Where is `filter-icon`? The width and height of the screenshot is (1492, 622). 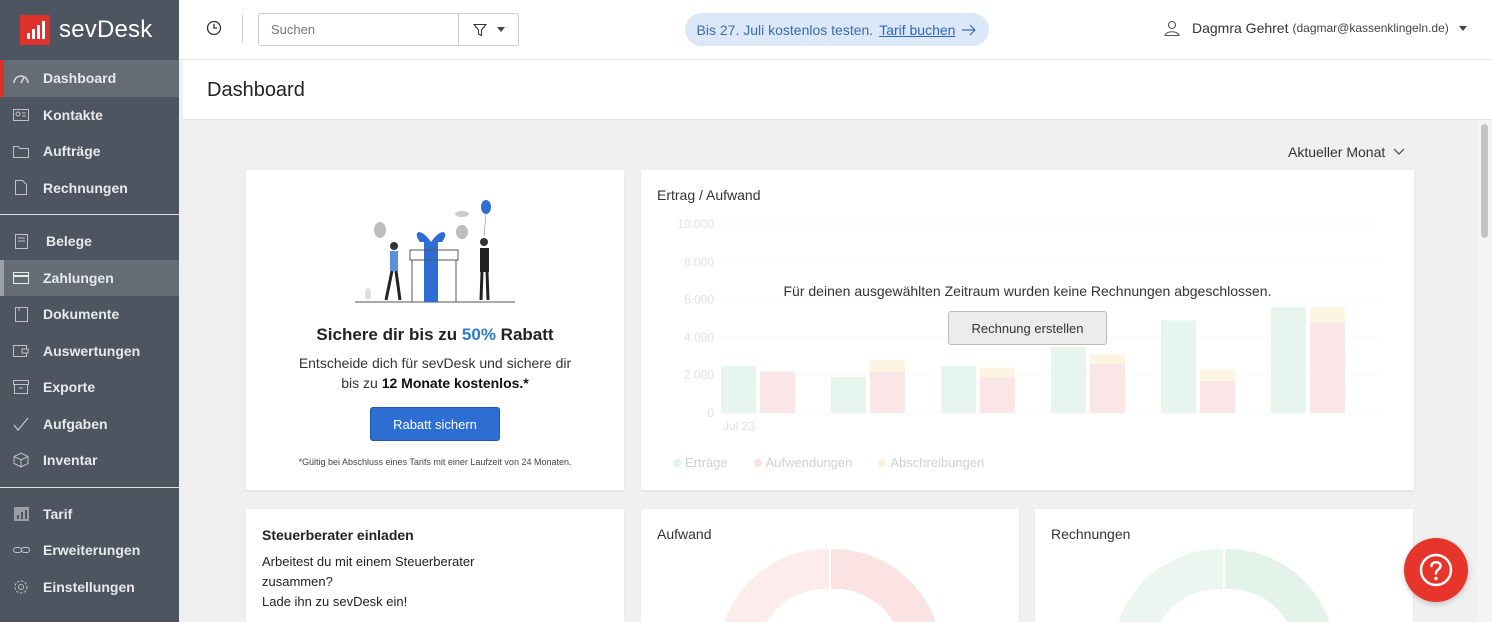
filter-icon is located at coordinates (479, 29).